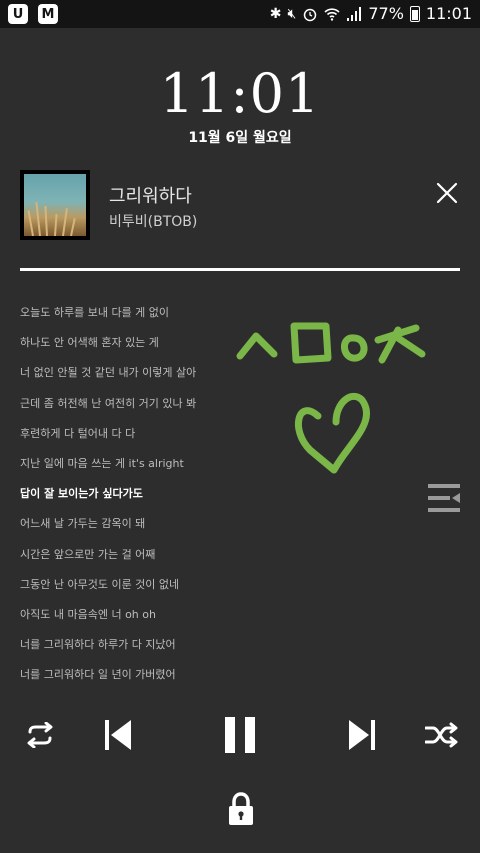  Describe the element at coordinates (150, 196) in the screenshot. I see `song-title: 그리워하다` at that location.